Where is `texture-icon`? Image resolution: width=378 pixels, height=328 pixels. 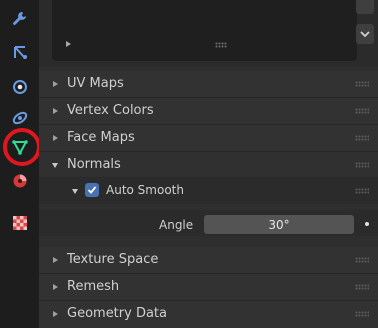
texture-icon is located at coordinates (20, 223).